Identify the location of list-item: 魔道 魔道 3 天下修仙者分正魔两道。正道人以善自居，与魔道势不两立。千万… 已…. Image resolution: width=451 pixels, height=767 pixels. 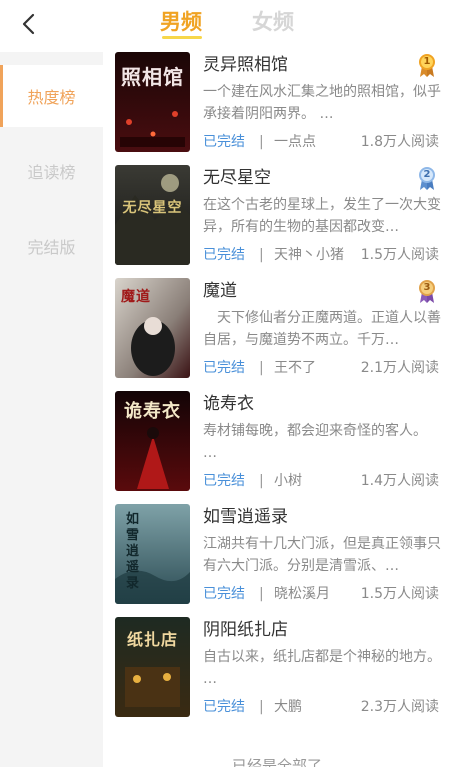
(277, 334).